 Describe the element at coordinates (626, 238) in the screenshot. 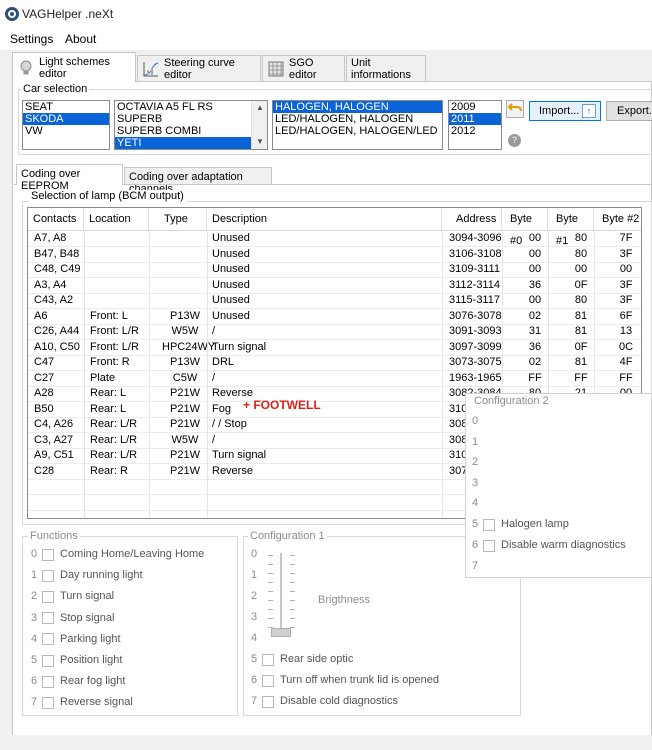

I see `table-cell: 7F` at that location.